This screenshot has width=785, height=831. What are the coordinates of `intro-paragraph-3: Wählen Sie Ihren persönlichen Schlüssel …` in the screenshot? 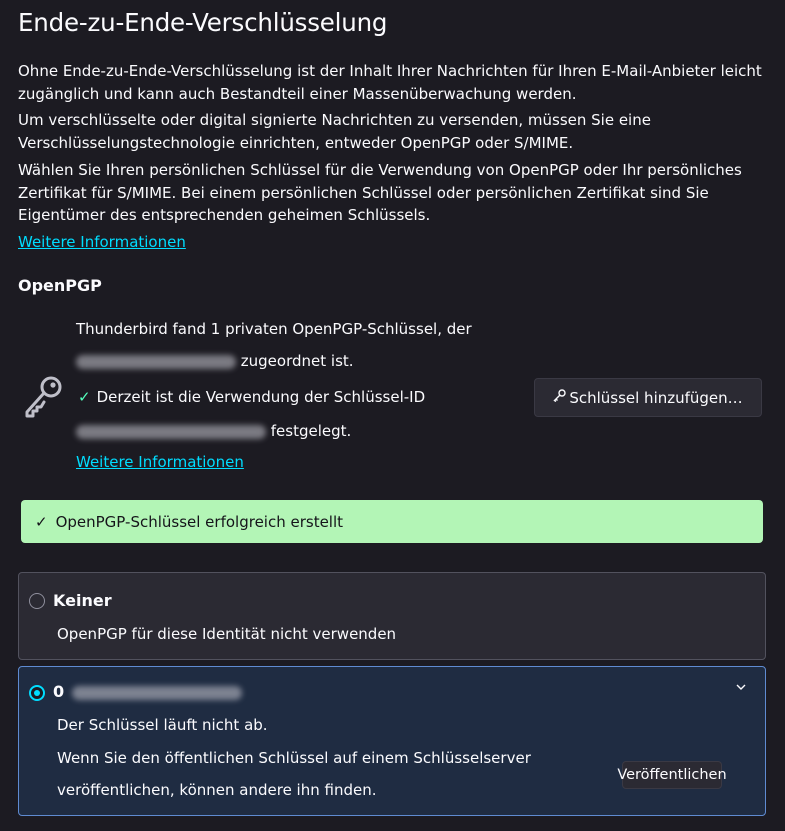 It's located at (380, 192).